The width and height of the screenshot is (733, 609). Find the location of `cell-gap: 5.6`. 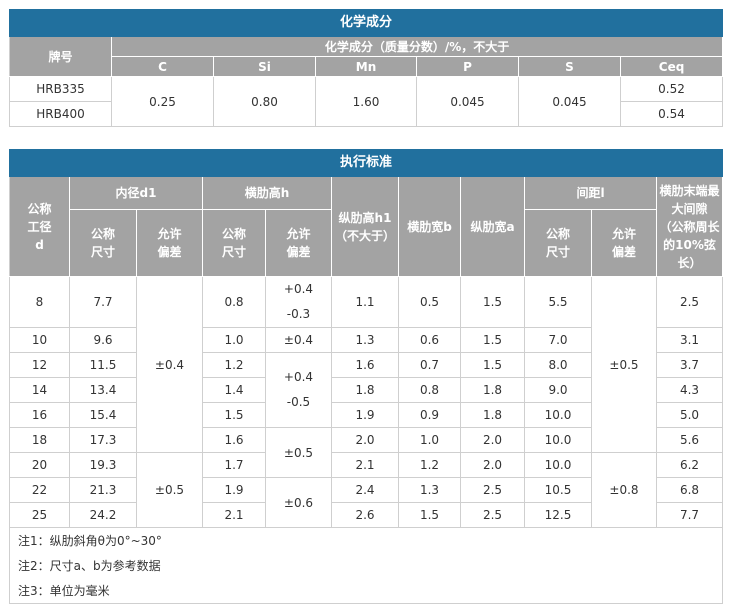

cell-gap: 5.6 is located at coordinates (689, 440).